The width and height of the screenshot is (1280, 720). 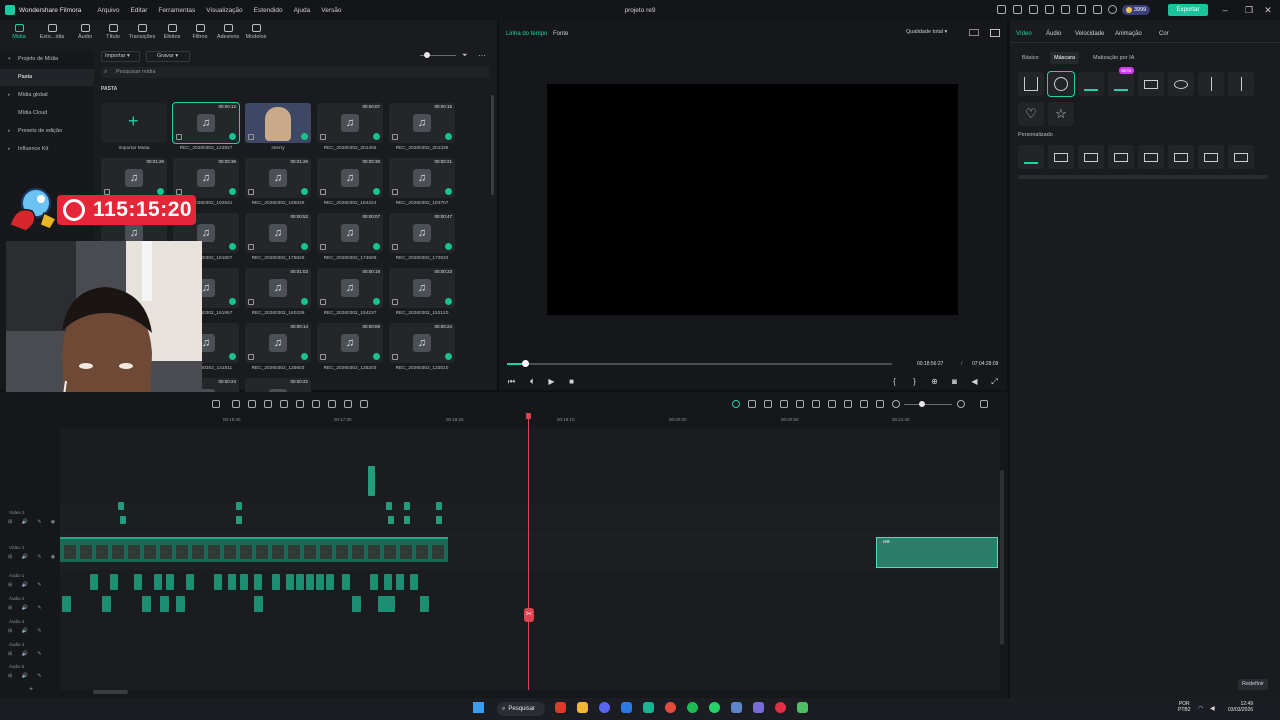 I want to click on mask-none, so click(x=1061, y=84).